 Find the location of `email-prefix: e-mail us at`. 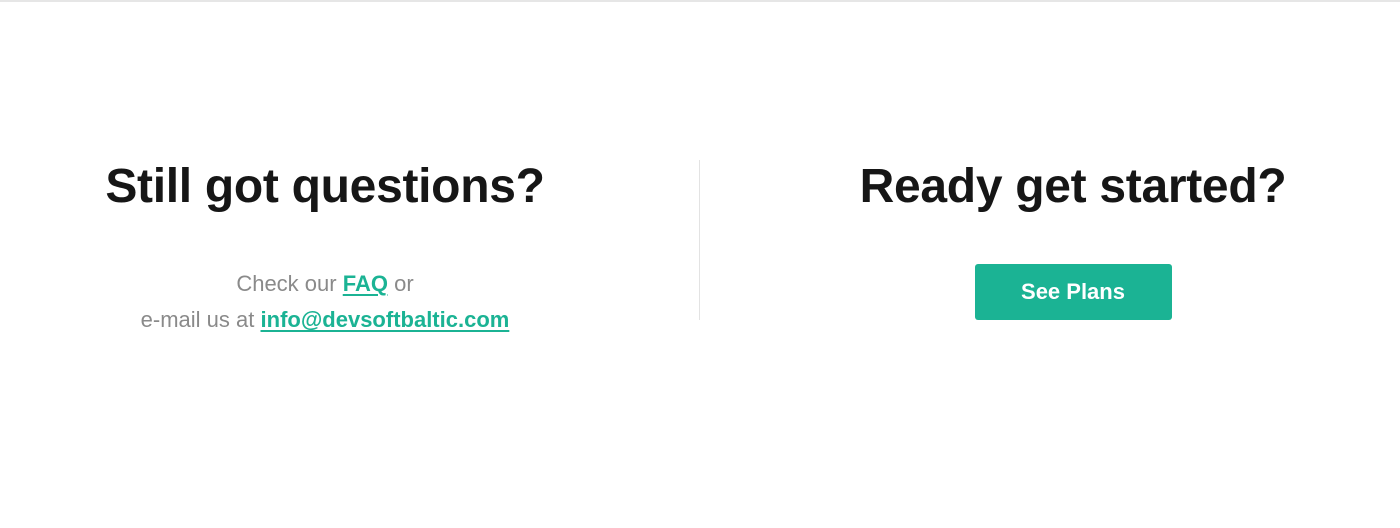

email-prefix: e-mail us at is located at coordinates (197, 319).